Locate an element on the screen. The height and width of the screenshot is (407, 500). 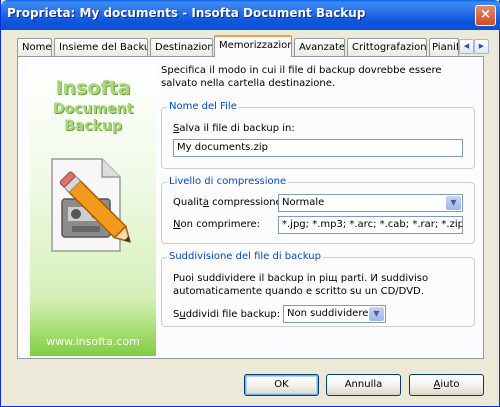
tab-memorizzazione: Memorizzazione is located at coordinates (253, 46).